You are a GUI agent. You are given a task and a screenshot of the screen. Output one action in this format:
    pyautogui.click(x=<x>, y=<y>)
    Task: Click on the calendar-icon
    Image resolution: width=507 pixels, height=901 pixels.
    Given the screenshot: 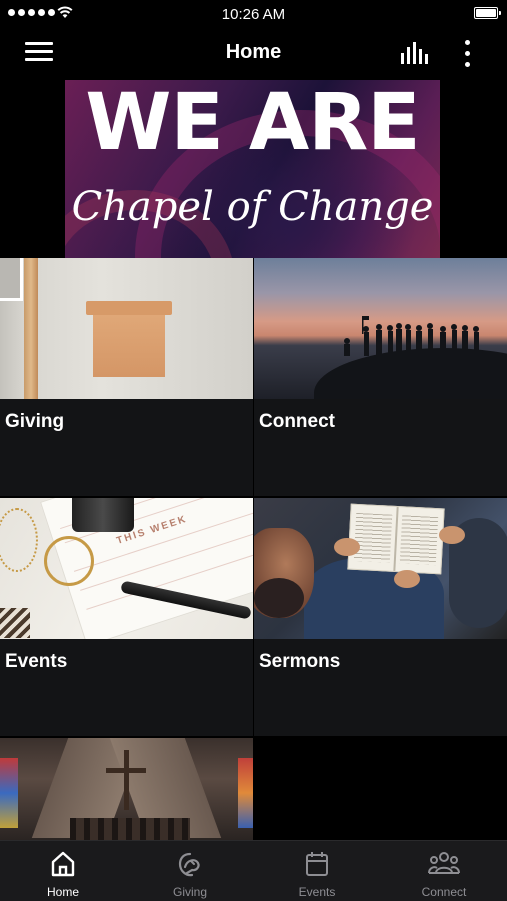 What is the action you would take?
    pyautogui.click(x=317, y=864)
    